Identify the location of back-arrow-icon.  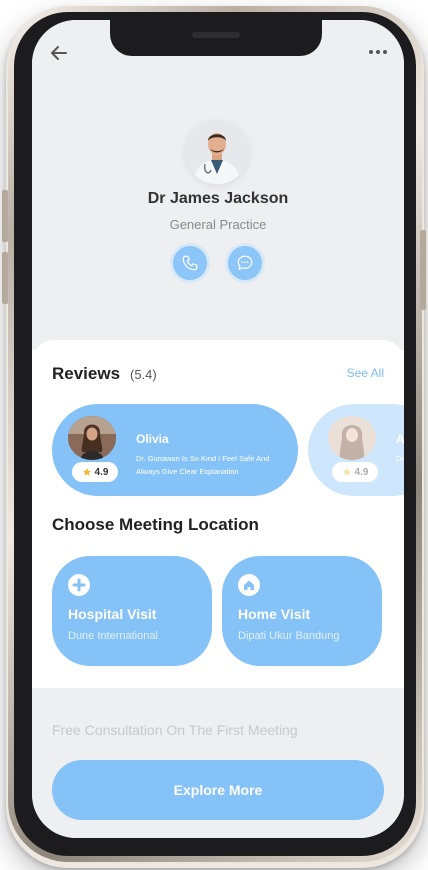
(59, 53).